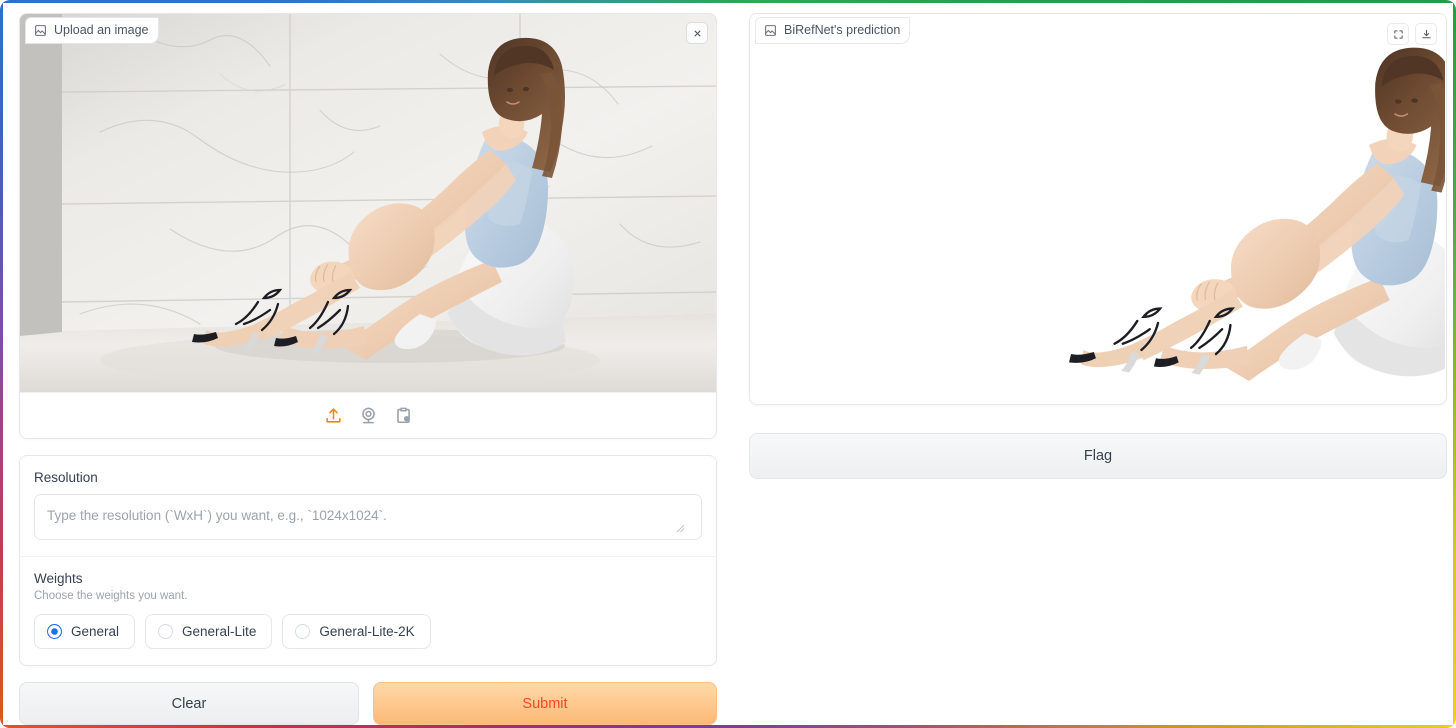 Image resolution: width=1456 pixels, height=728 pixels. What do you see at coordinates (219, 631) in the screenshot?
I see `weights-option-label: General-Lite` at bounding box center [219, 631].